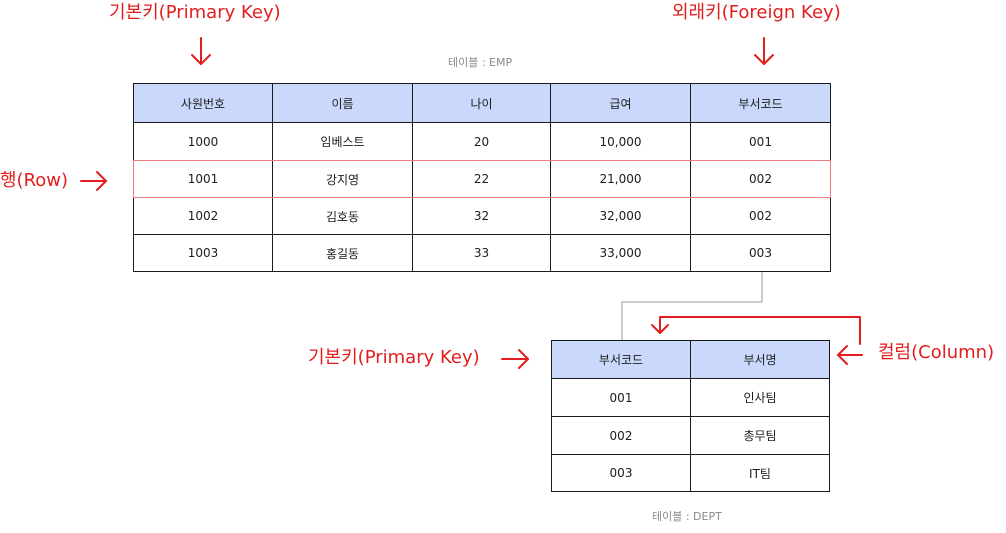  I want to click on bent-arrow-icon, so click(756, 330).